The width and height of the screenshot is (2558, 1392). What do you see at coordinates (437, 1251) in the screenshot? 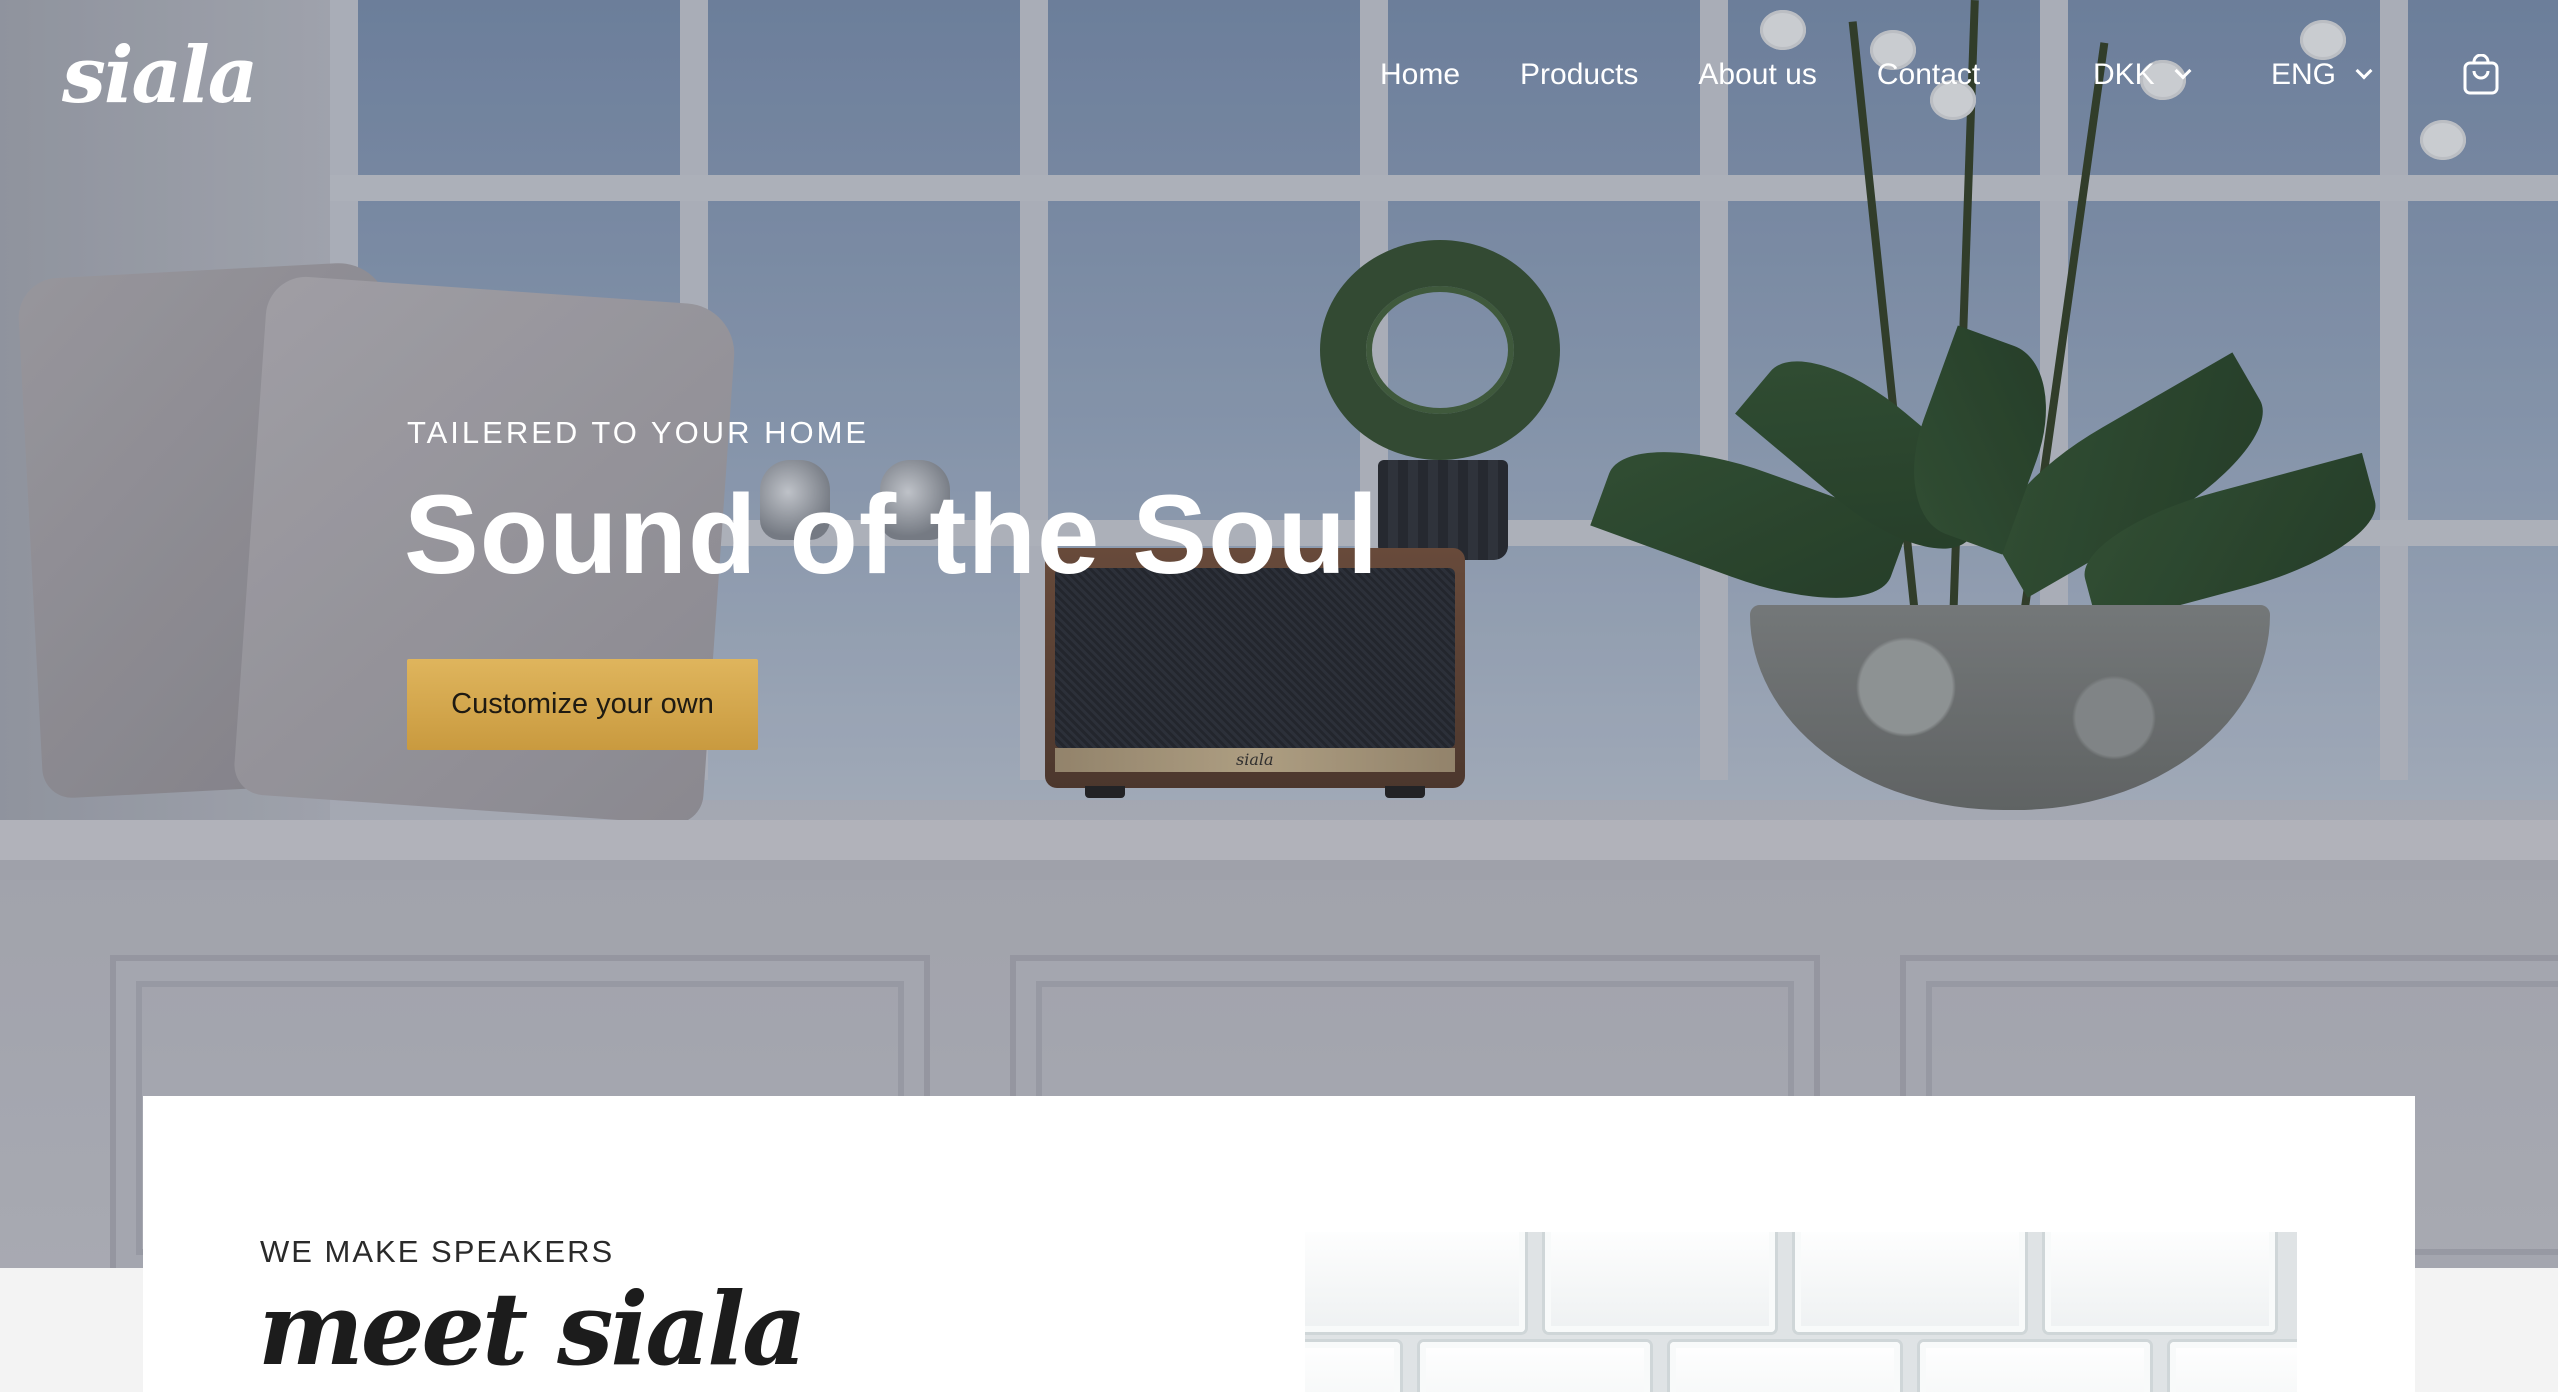
I see `intro-eyebrow: WE MAKE SPEAKERS` at bounding box center [437, 1251].